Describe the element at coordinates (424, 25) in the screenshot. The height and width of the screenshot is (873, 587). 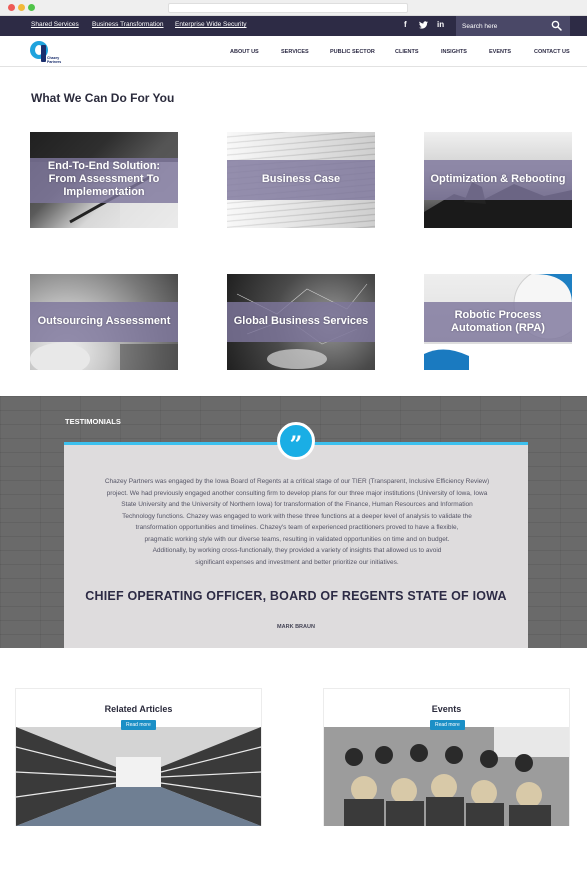
I see `twitter-icon` at that location.